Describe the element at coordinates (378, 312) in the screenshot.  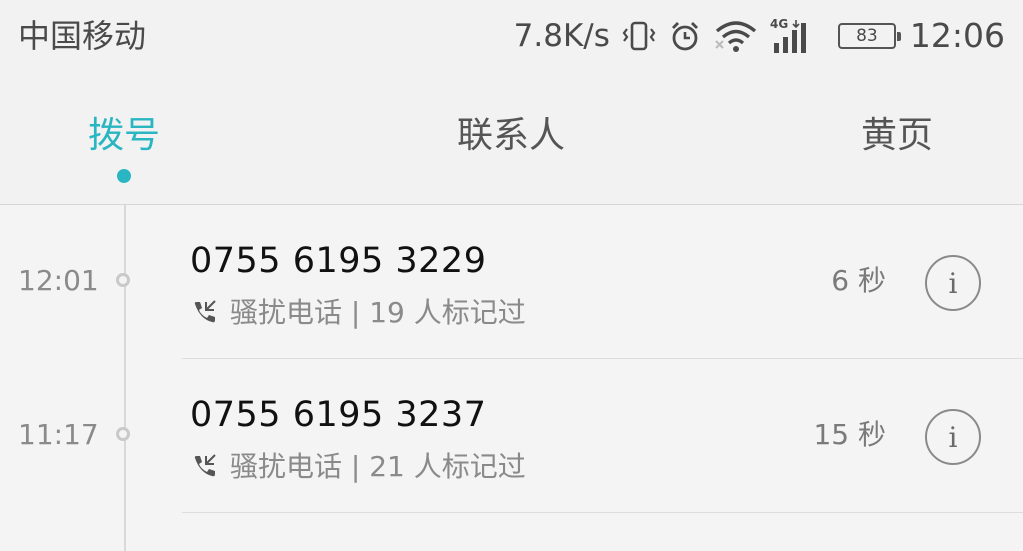
I see `spam-mark-text: 骚扰电话 | 19 人标记过` at that location.